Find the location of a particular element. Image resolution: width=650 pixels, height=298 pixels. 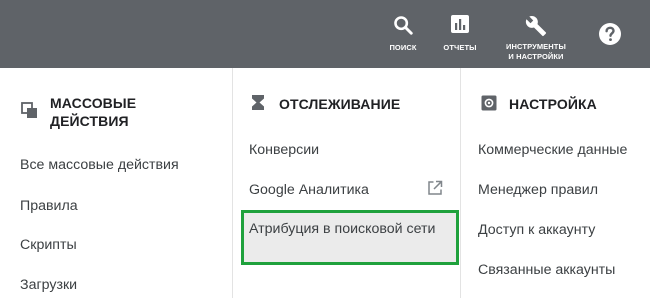

tools-label: ИНСТРУМЕНТЫ И НАСТРОЙКИ is located at coordinates (536, 51).